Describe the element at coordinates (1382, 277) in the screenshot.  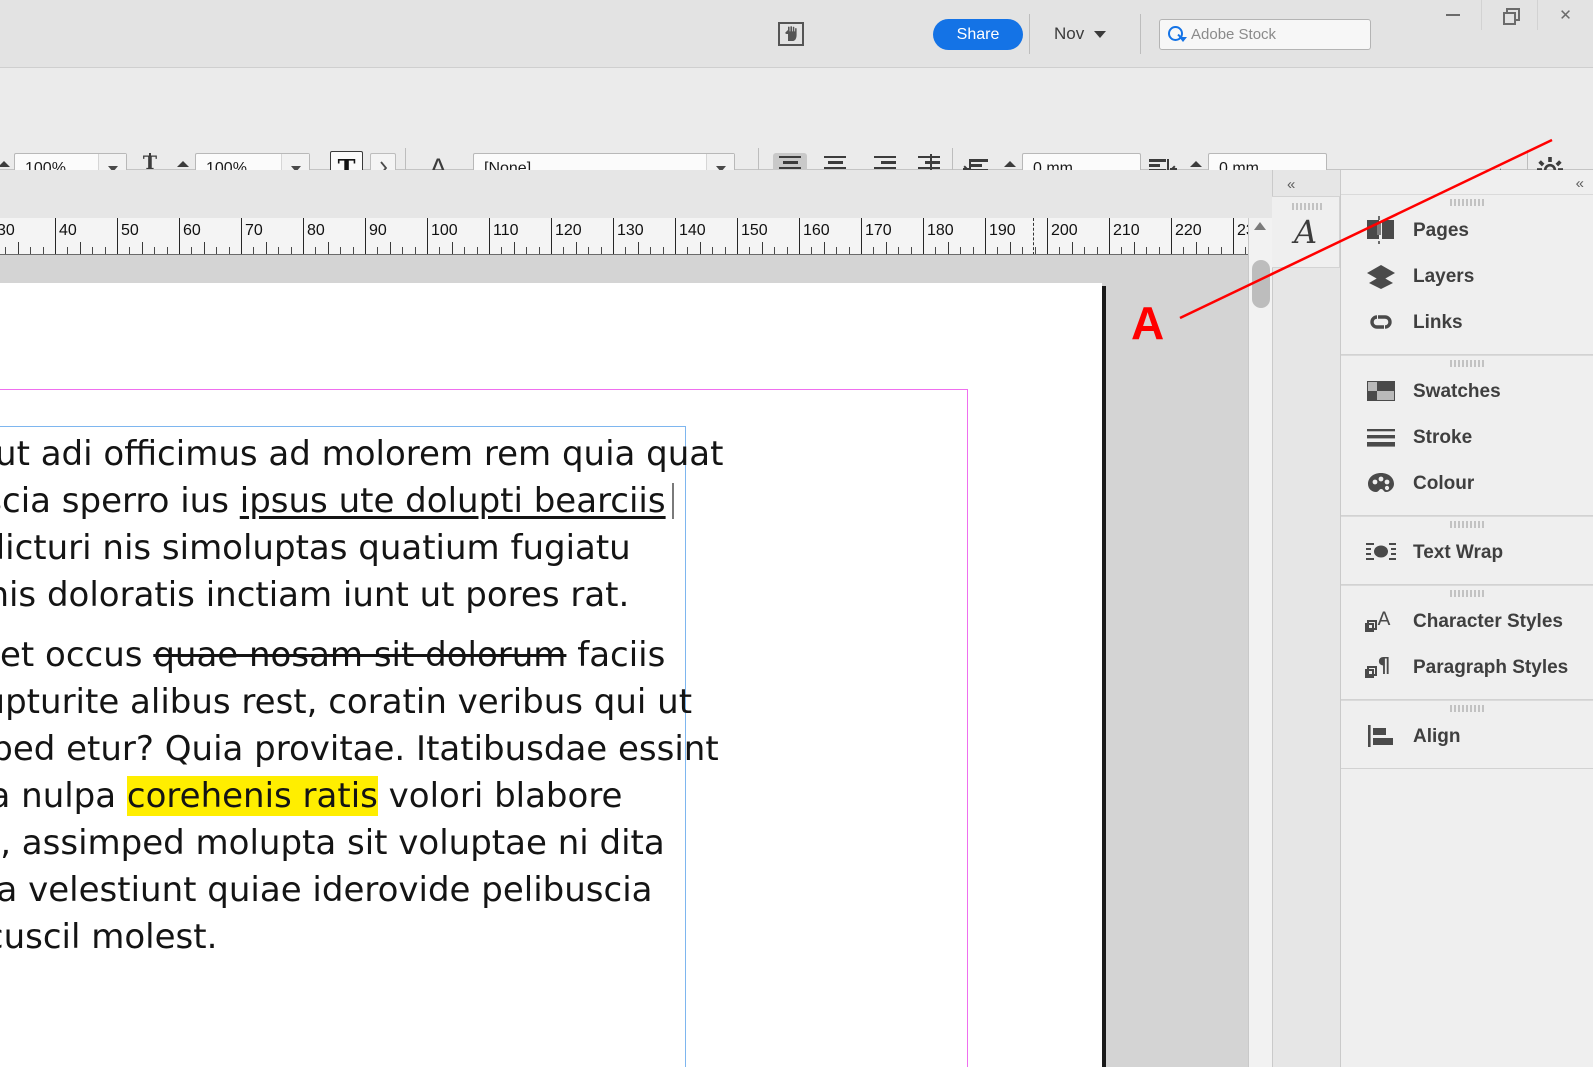
I see `layers-icon` at that location.